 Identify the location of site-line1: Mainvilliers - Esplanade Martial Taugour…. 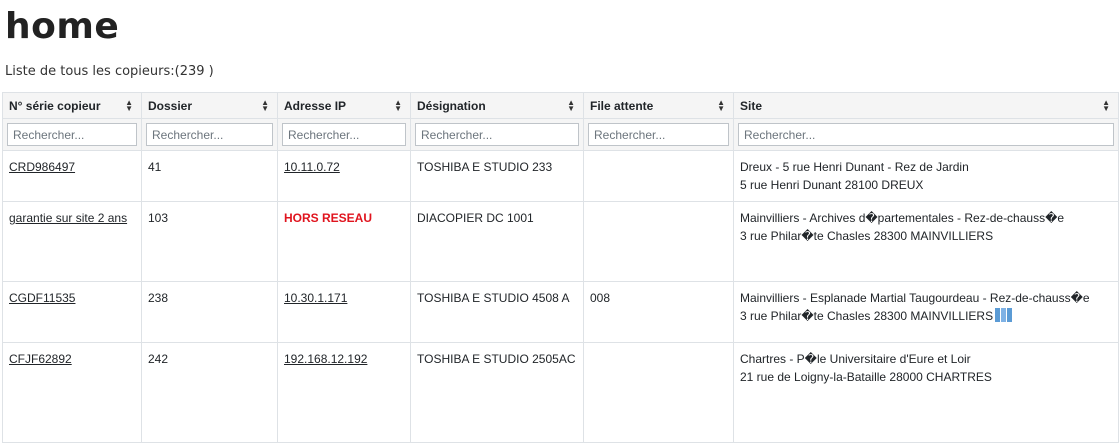
(915, 298).